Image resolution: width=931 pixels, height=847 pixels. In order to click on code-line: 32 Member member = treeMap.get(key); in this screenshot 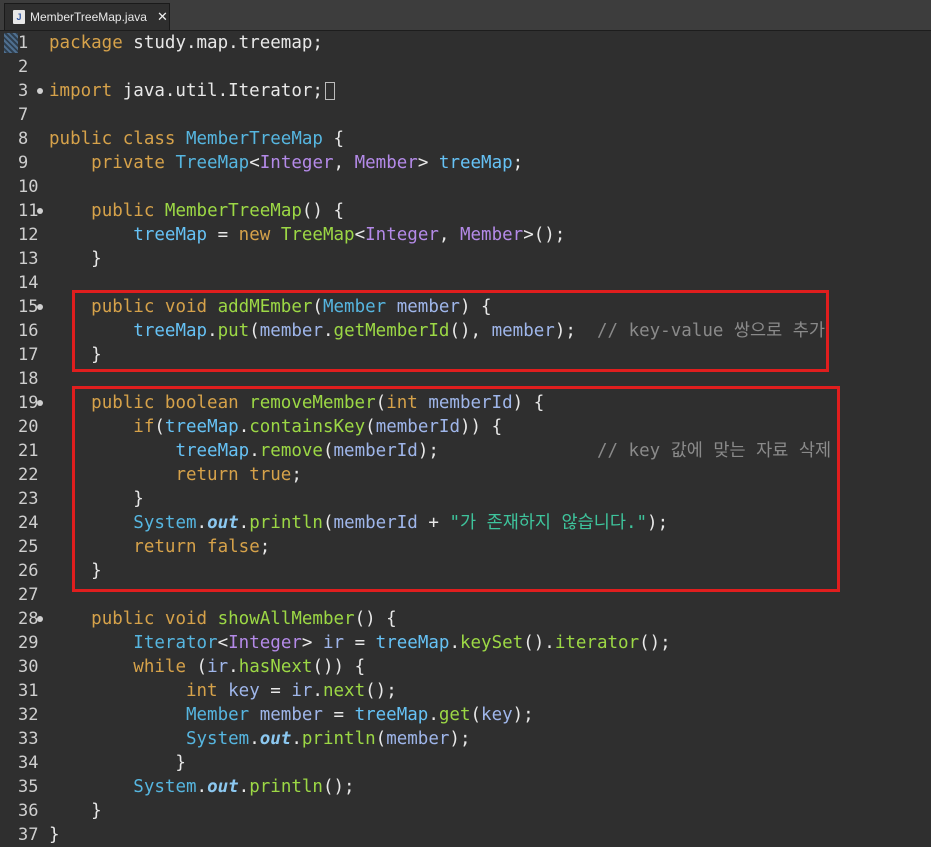, I will do `click(465, 715)`.